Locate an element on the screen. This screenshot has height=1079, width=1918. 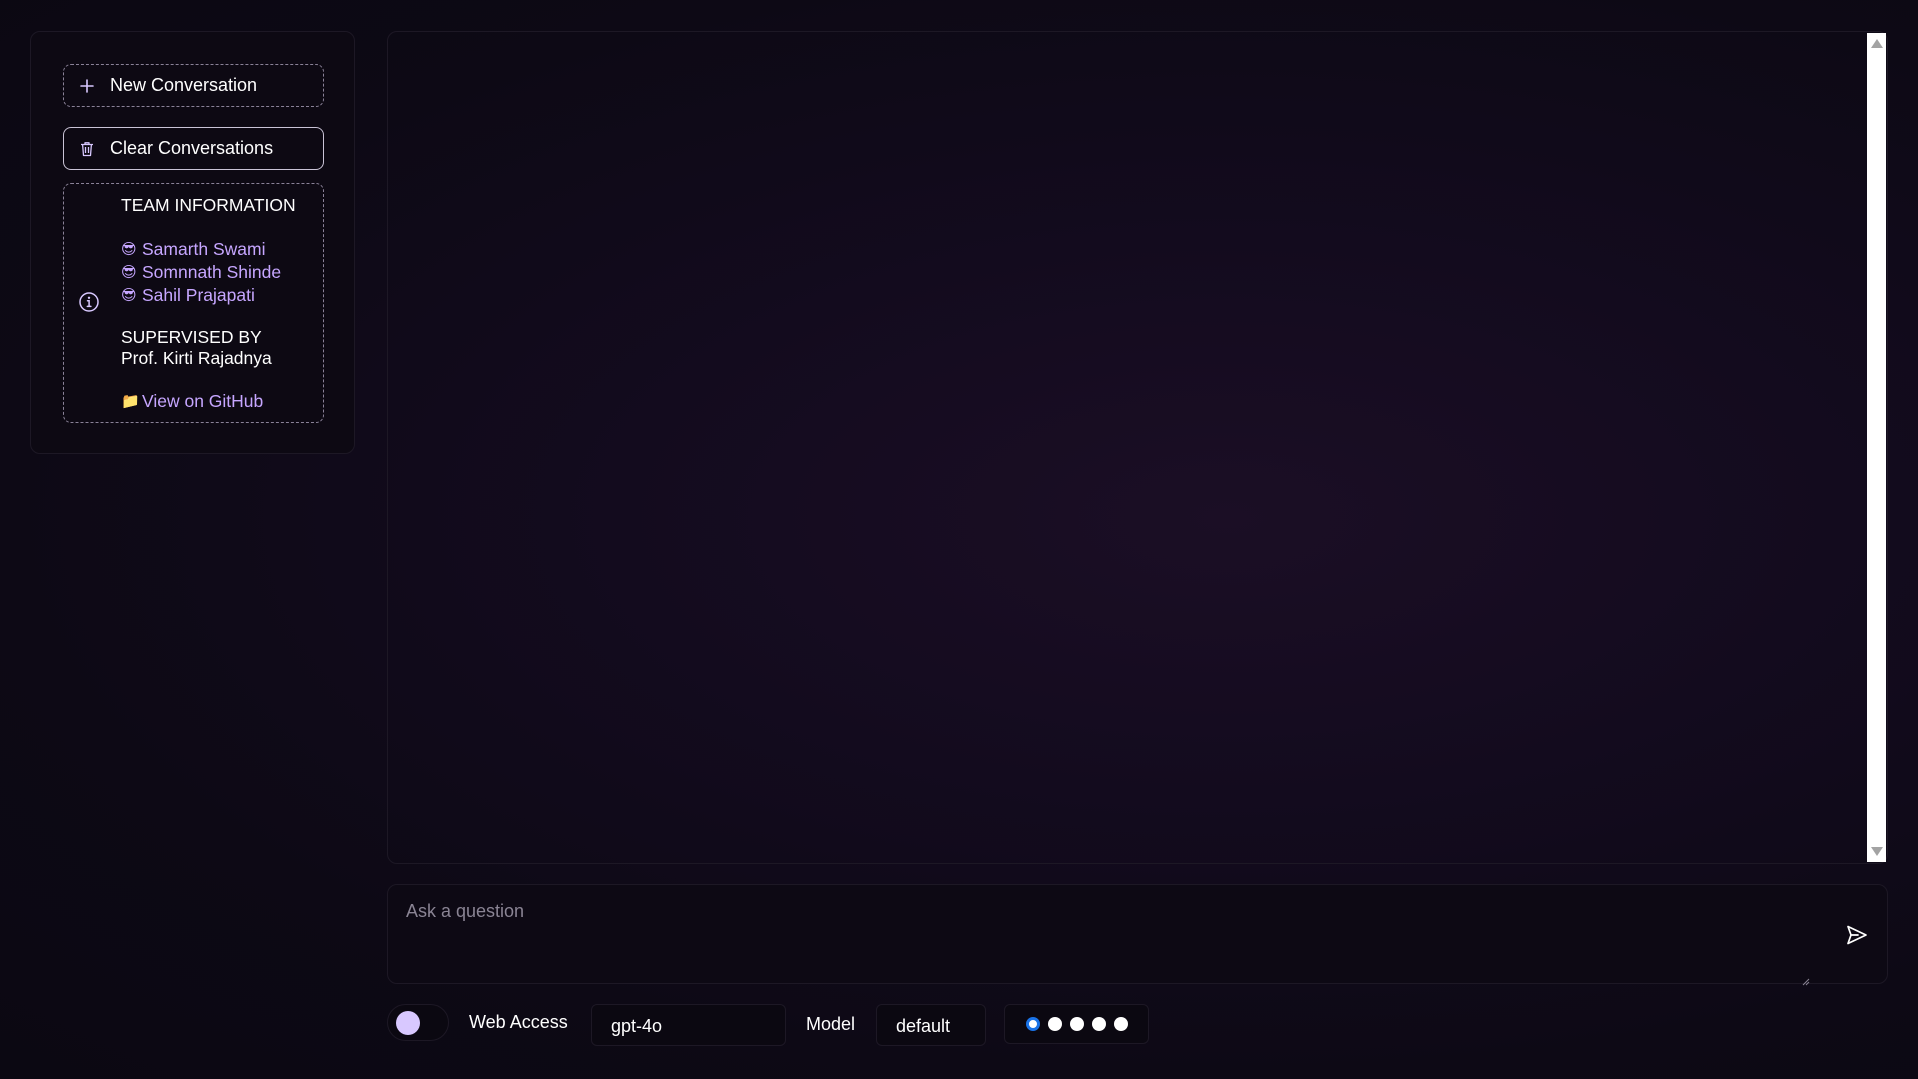
info-icon is located at coordinates (89, 304).